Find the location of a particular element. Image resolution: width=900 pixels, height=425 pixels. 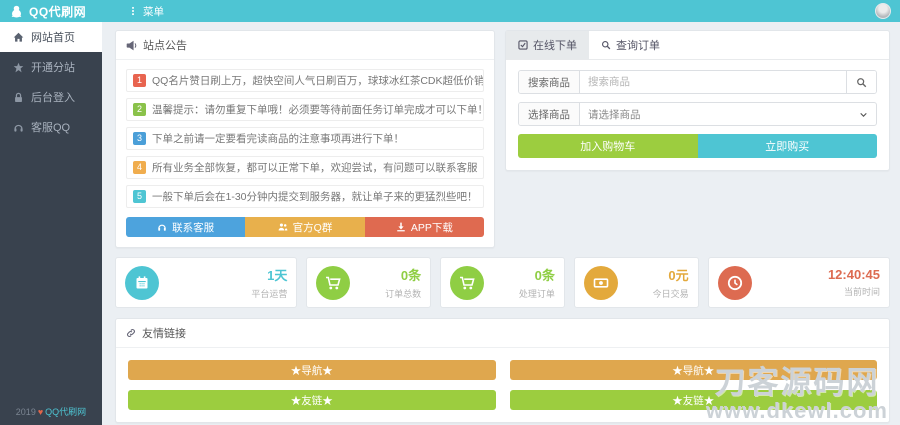

tab-query-order: 查询订单 is located at coordinates (630, 45).